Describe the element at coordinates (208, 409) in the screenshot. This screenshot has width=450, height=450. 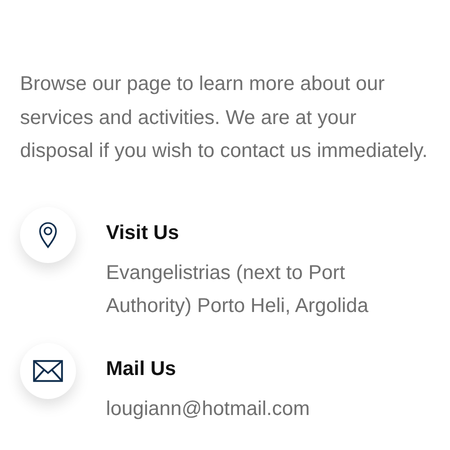
I see `contact-detail: lougiann@hotmail.com` at that location.